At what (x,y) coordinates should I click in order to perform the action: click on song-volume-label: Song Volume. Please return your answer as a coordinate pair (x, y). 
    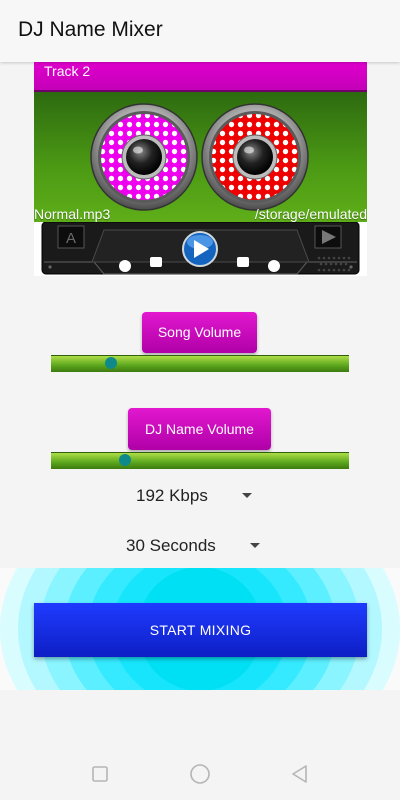
    Looking at the image, I should click on (199, 332).